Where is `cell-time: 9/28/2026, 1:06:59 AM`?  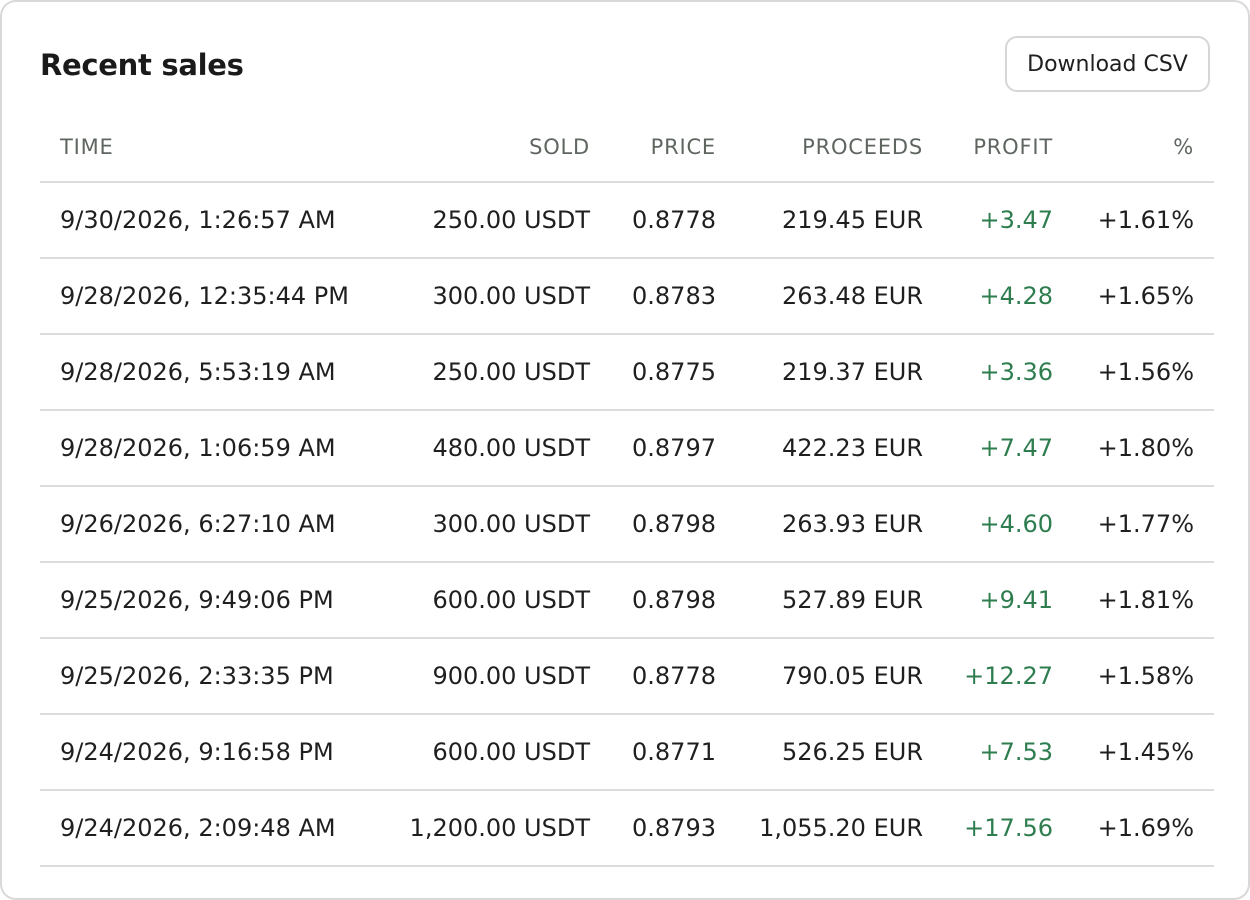
cell-time: 9/28/2026, 1:06:59 AM is located at coordinates (200, 448).